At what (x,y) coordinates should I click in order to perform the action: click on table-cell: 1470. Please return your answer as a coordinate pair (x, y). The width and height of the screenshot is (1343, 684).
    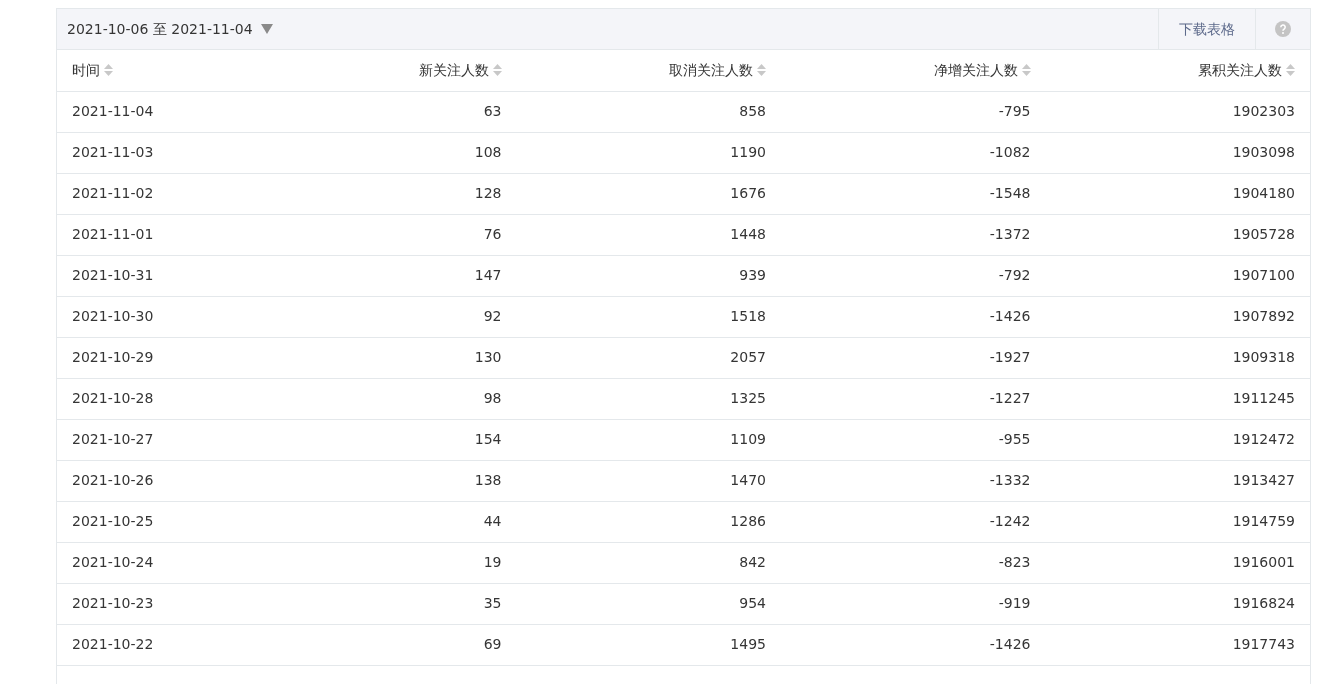
    Looking at the image, I should click on (748, 480).